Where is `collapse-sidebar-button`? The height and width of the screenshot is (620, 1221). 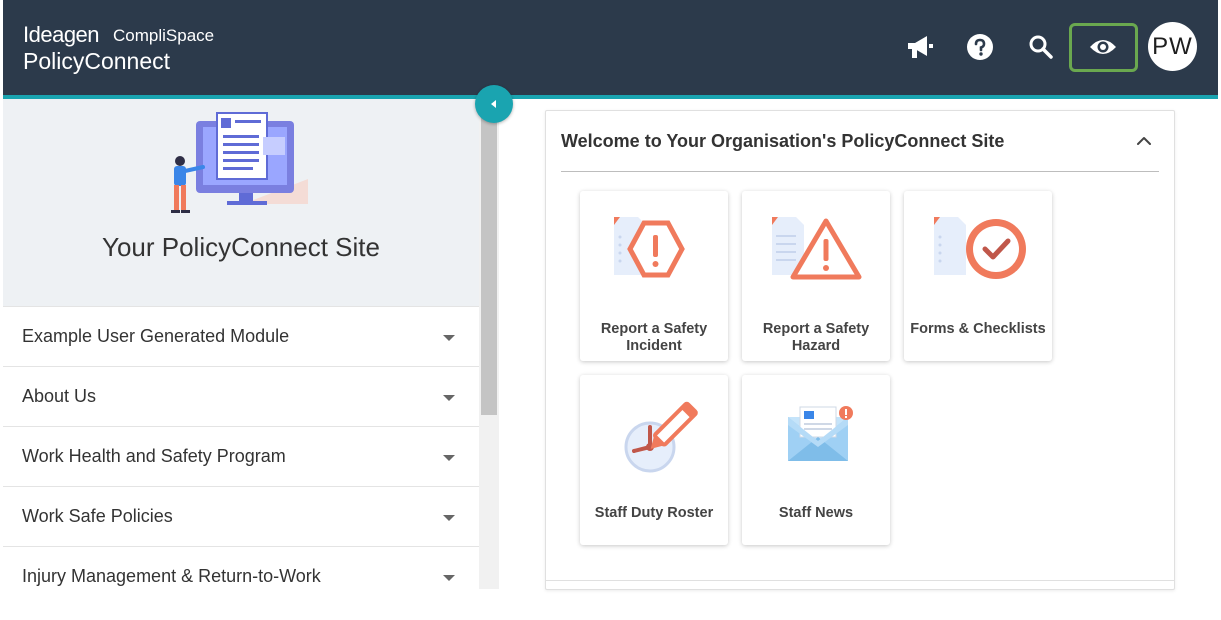
collapse-sidebar-button is located at coordinates (494, 104).